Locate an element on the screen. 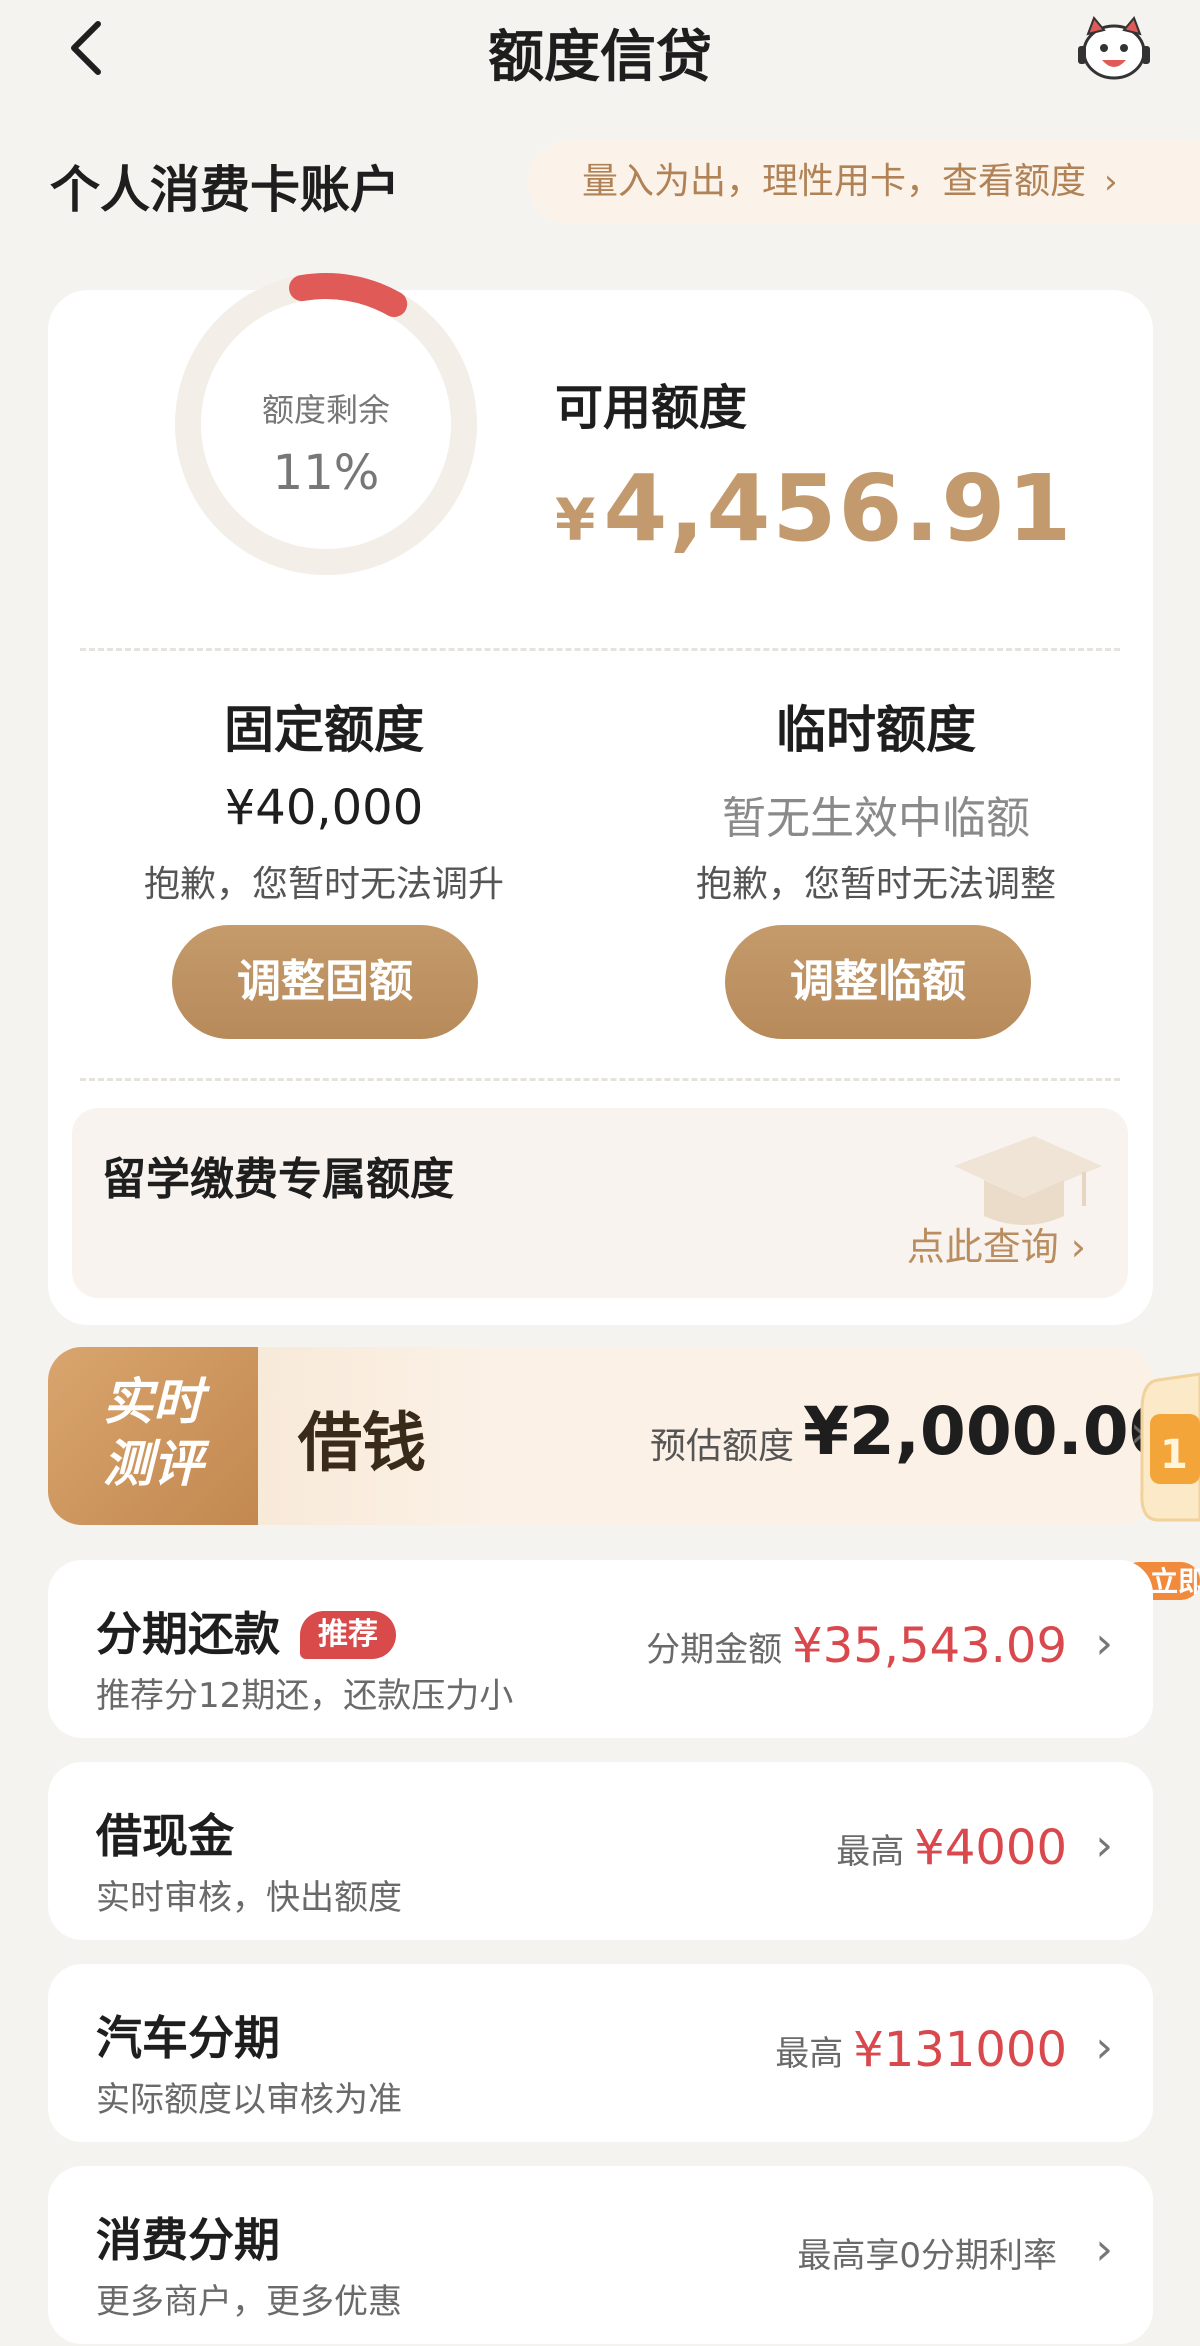 Image resolution: width=1200 pixels, height=2346 pixels. recommend-badge: 推荐 is located at coordinates (348, 1635).